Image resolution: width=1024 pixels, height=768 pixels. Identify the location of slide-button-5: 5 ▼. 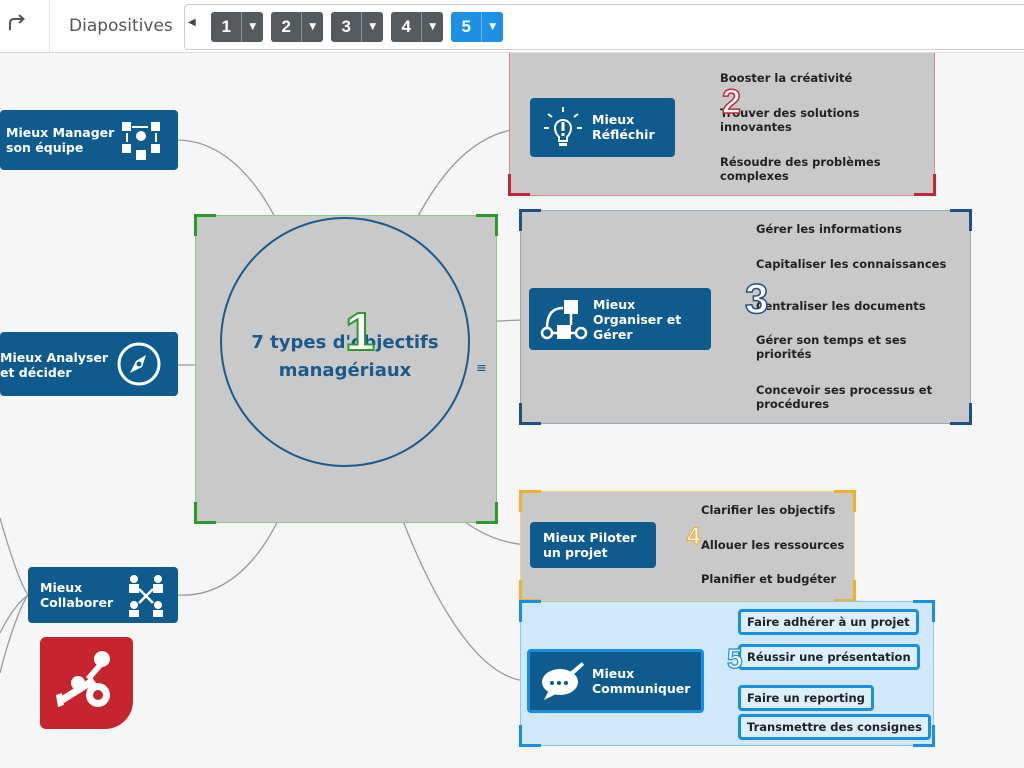
(477, 27).